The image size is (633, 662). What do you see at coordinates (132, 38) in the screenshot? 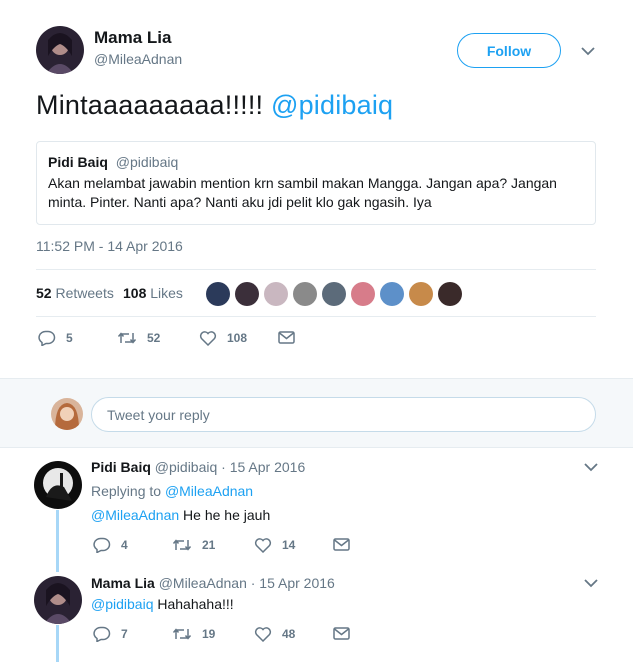
I see `author-name: Mama Lia` at bounding box center [132, 38].